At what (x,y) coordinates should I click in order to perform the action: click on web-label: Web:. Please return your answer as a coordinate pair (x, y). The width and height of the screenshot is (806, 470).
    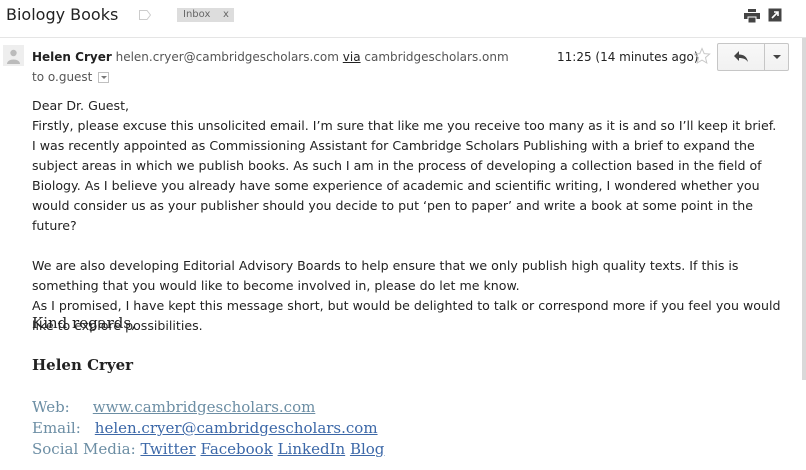
    Looking at the image, I should click on (51, 407).